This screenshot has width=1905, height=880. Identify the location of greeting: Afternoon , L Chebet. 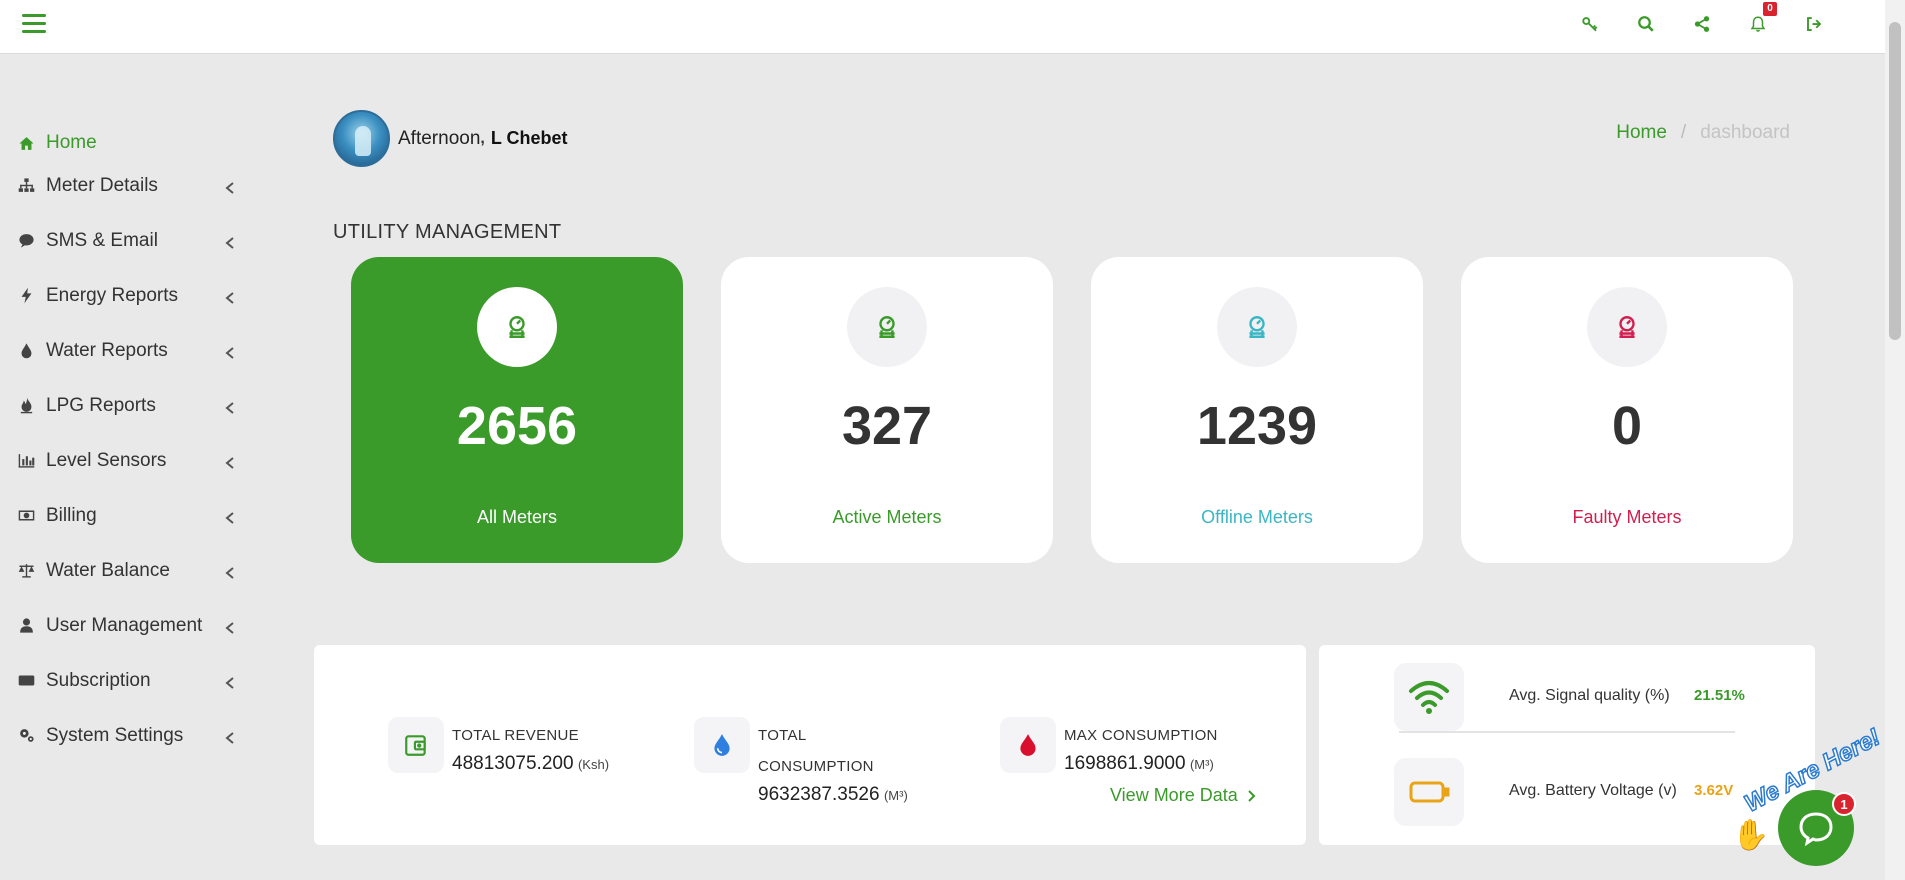
(450, 138).